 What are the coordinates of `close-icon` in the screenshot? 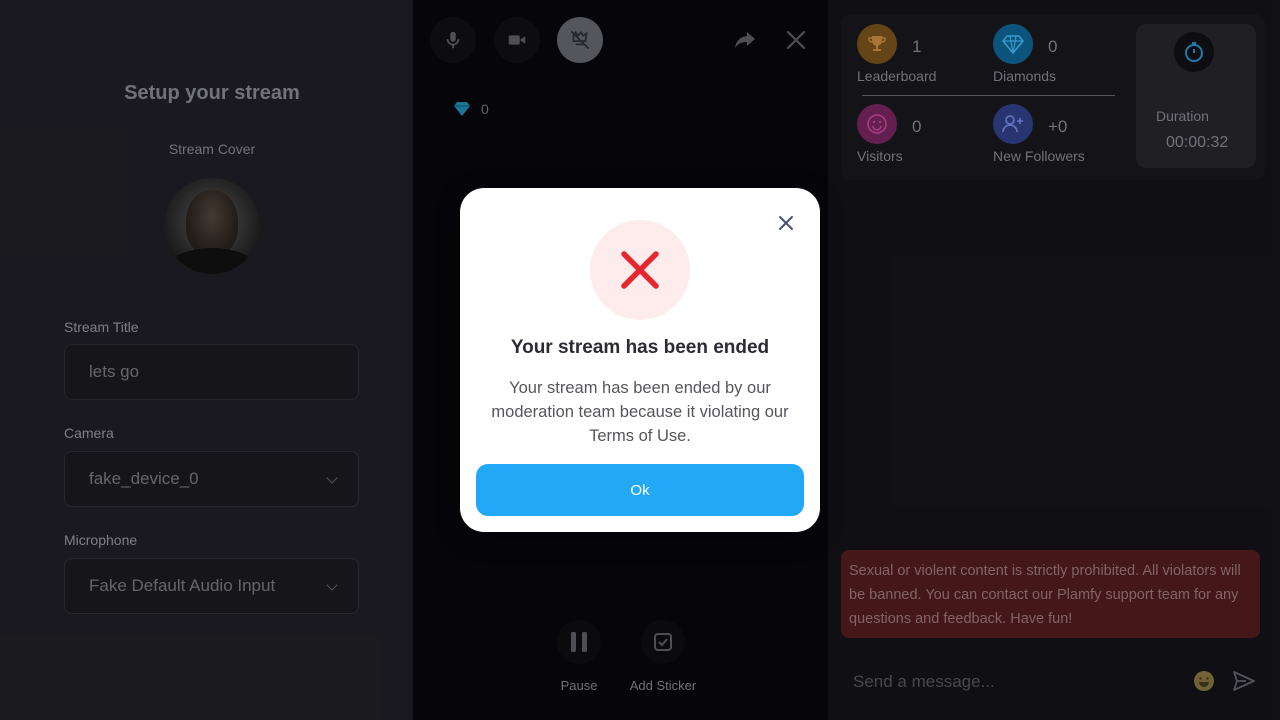 It's located at (786, 223).